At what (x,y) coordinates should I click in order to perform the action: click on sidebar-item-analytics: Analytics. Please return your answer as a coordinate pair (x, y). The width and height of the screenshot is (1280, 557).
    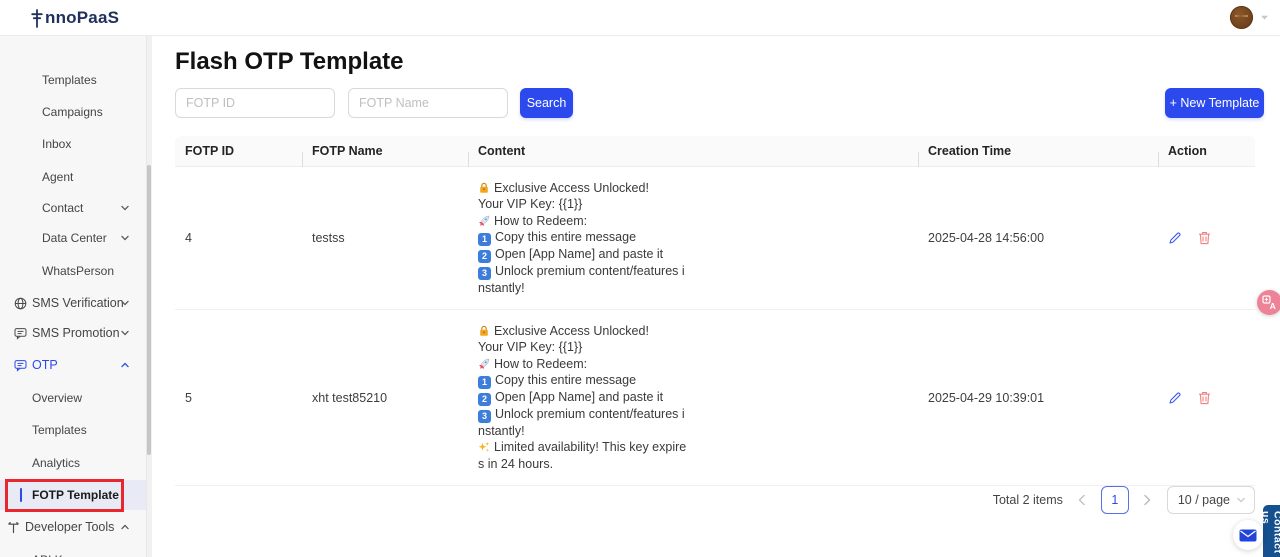
    Looking at the image, I should click on (73, 463).